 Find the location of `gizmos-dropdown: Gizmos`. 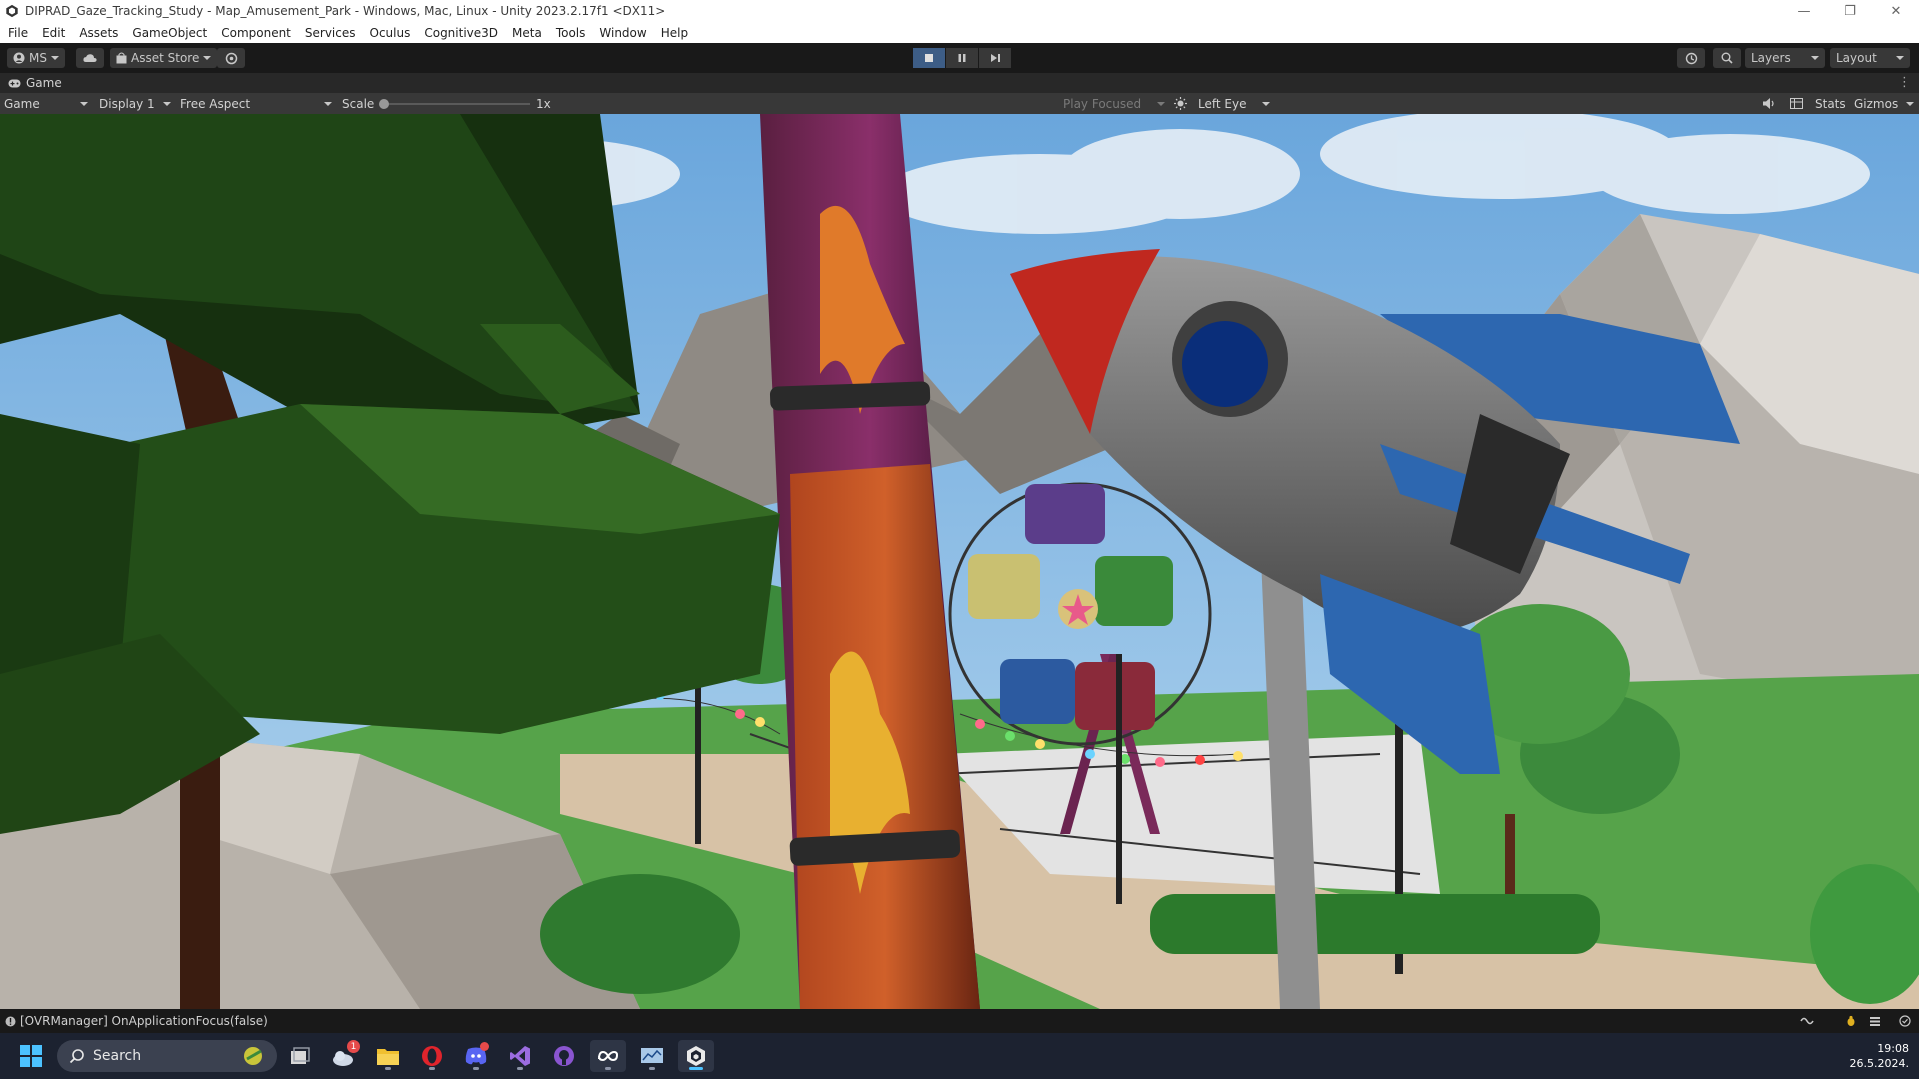

gizmos-dropdown: Gizmos is located at coordinates (1884, 103).